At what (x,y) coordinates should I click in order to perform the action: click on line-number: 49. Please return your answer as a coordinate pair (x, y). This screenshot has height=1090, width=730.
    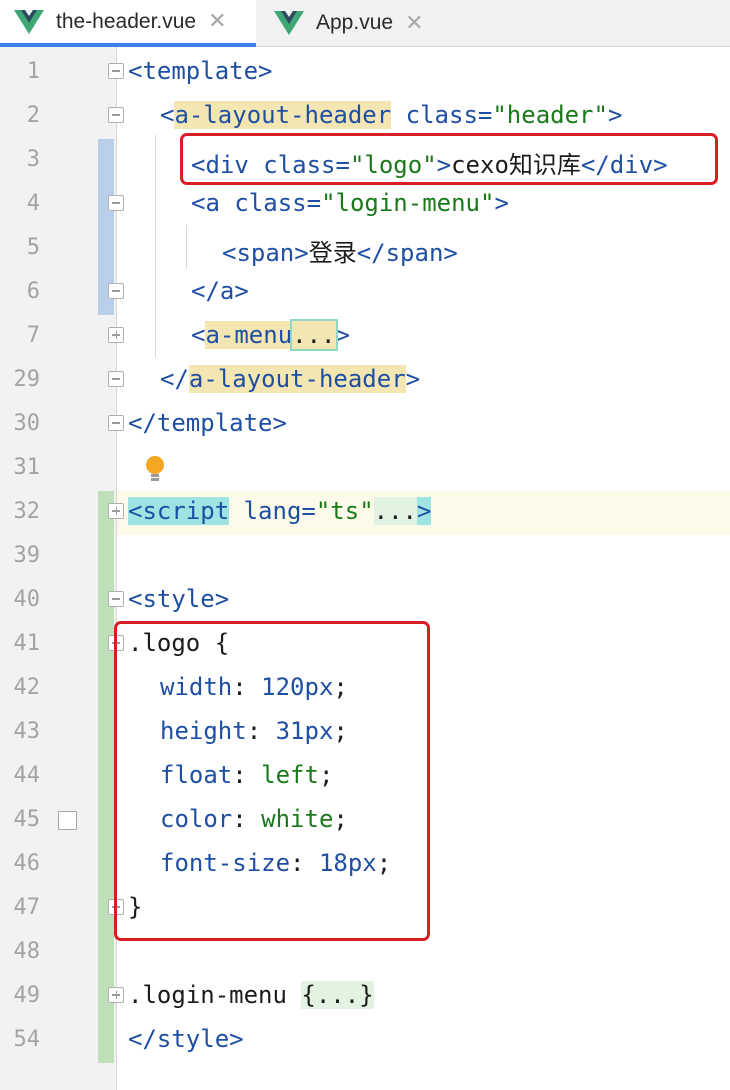
    Looking at the image, I should click on (27, 995).